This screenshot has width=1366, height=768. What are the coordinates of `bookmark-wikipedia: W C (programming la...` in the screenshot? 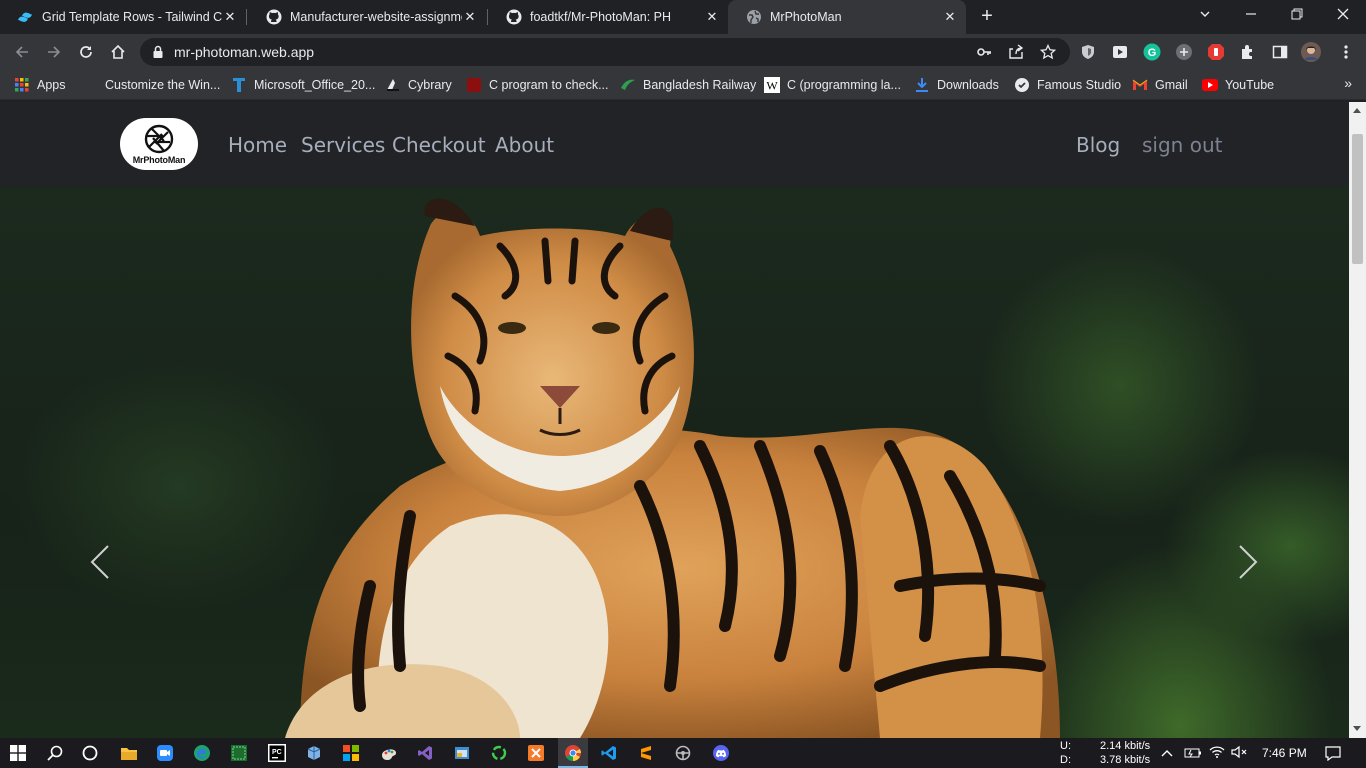 It's located at (832, 85).